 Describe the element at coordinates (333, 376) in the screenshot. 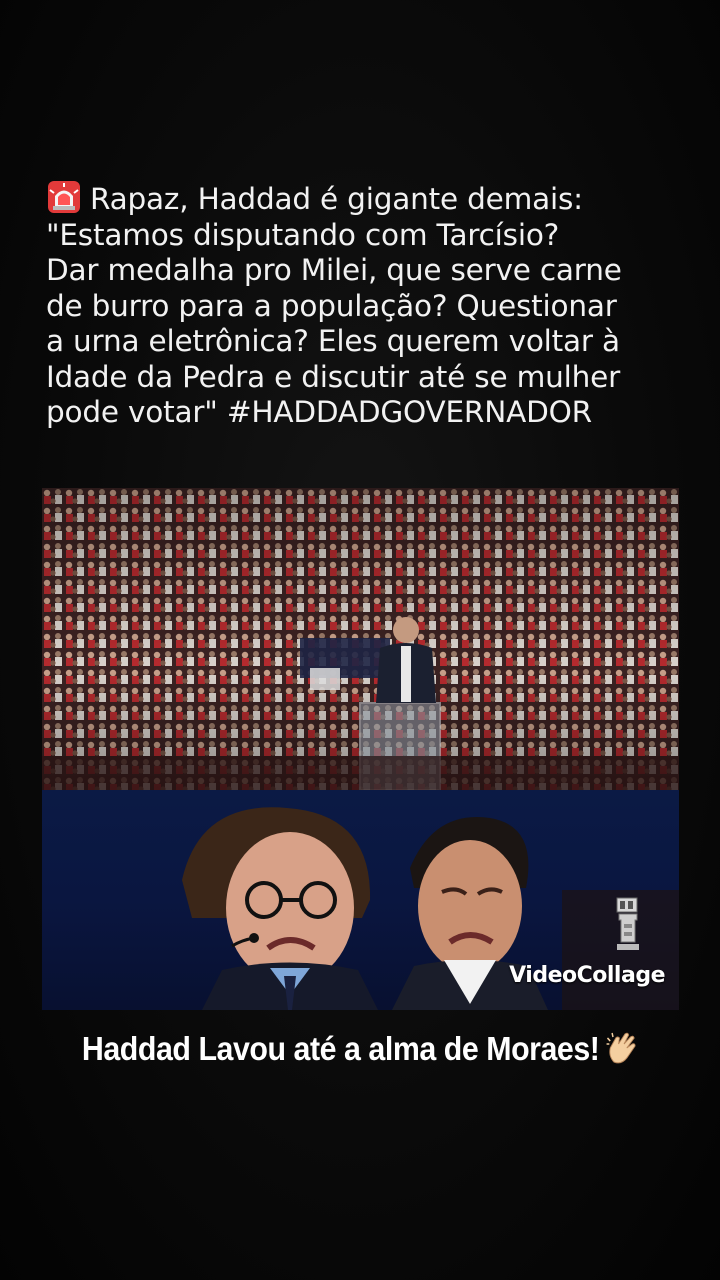

I see `post-line: Idade da Pedra e discutir até se mulher` at that location.